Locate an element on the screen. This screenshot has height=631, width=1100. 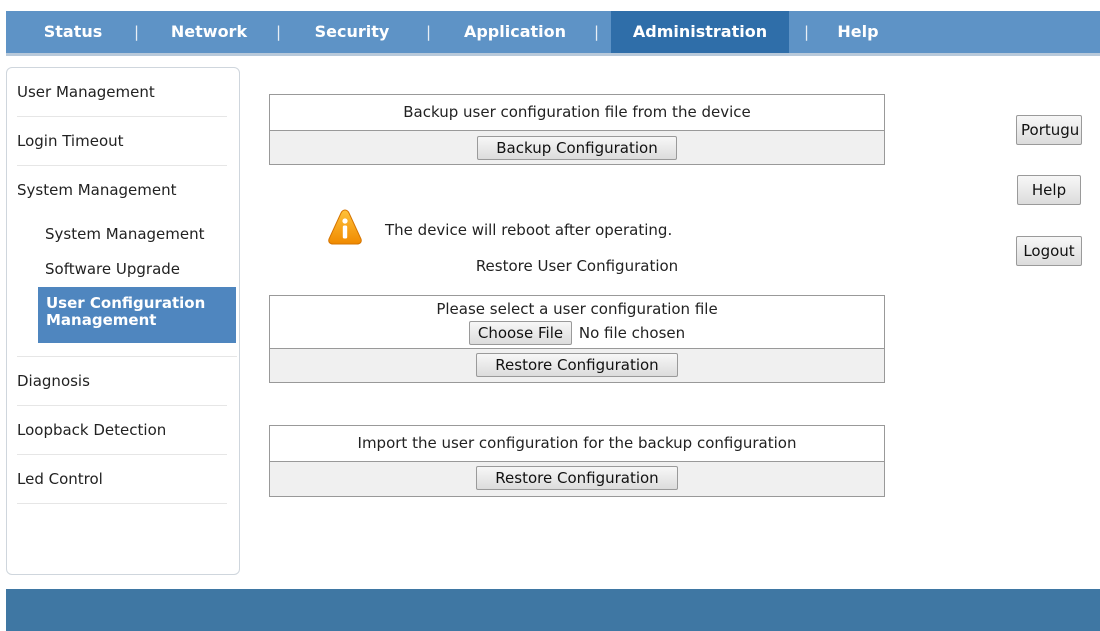
footer-bar is located at coordinates (553, 610).